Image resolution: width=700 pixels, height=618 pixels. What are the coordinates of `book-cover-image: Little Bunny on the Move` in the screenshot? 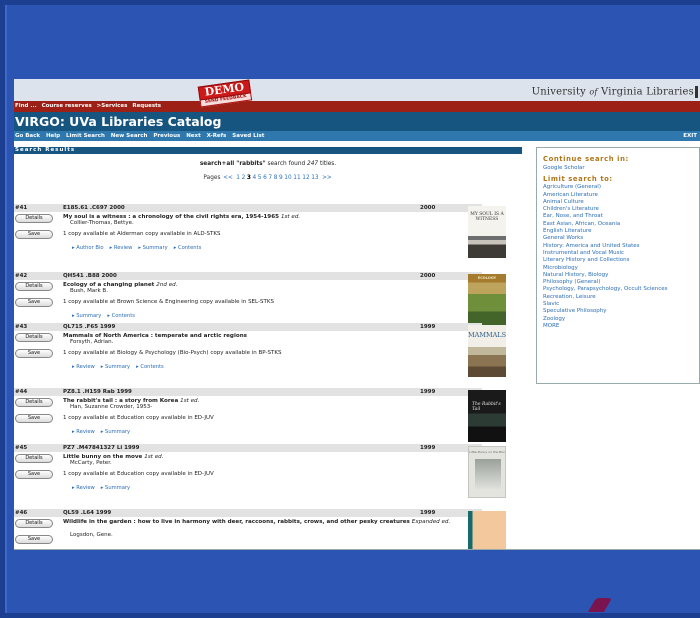 It's located at (487, 472).